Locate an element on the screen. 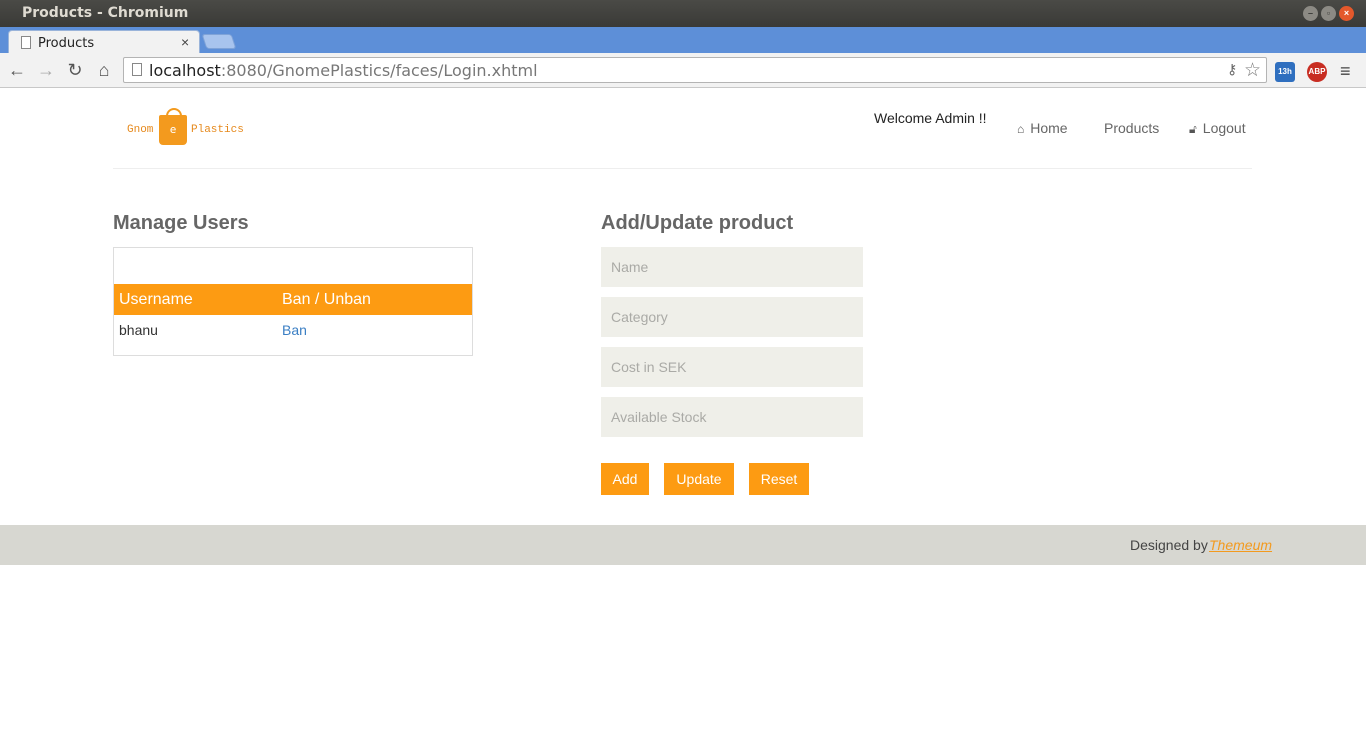 The width and height of the screenshot is (1366, 743). logo-word-plastics: Plastics is located at coordinates (217, 130).